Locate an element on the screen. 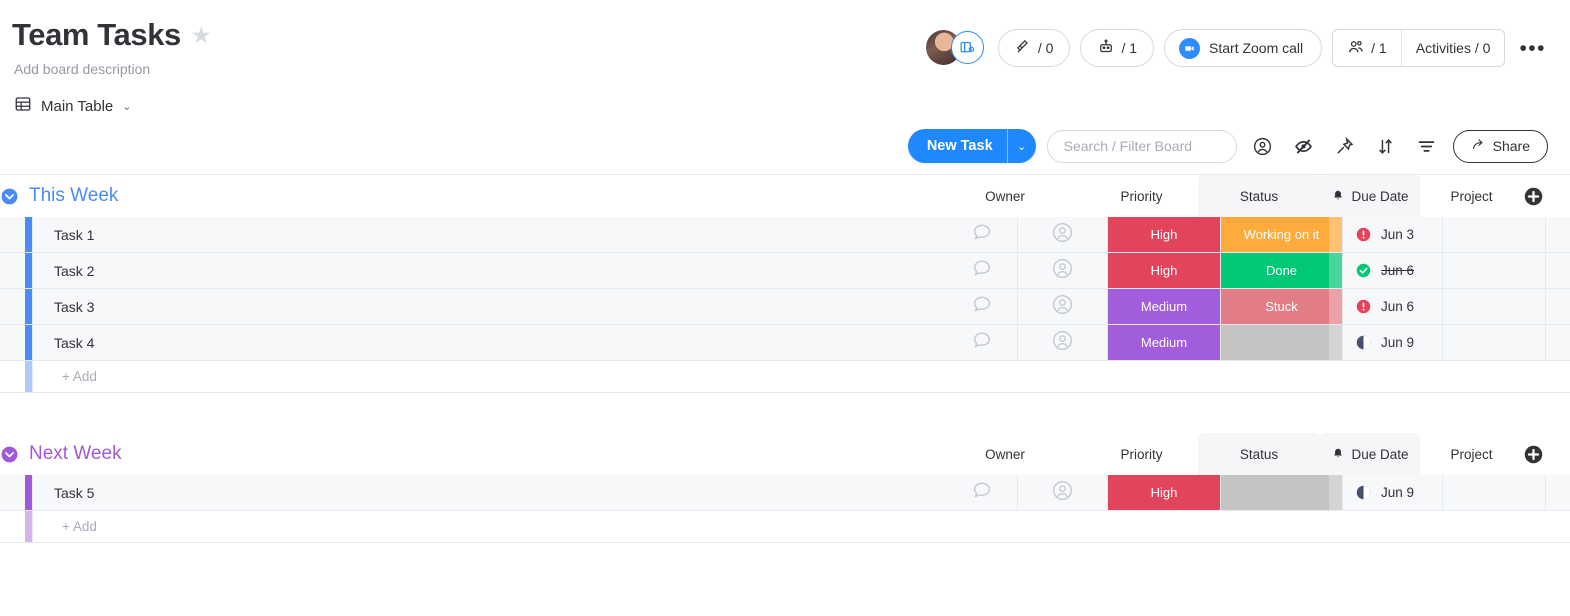 This screenshot has height=616, width=1570. table-row: Task 2 High Done Jun 6 is located at coordinates (785, 271).